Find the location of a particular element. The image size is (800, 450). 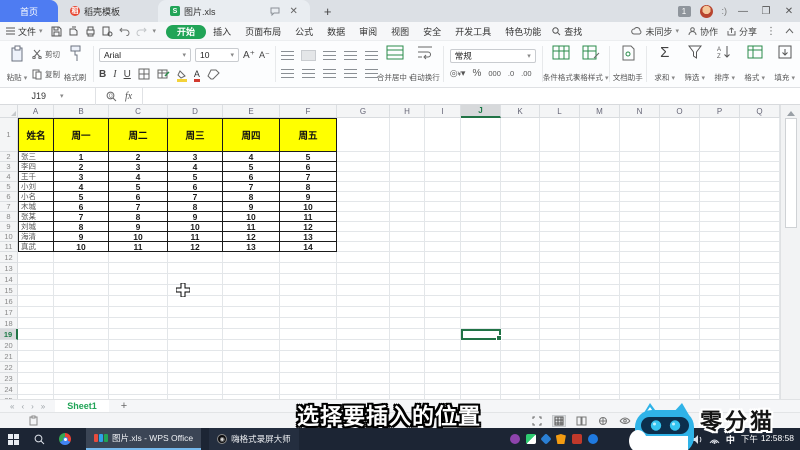

cell-Q13 is located at coordinates (760, 268).